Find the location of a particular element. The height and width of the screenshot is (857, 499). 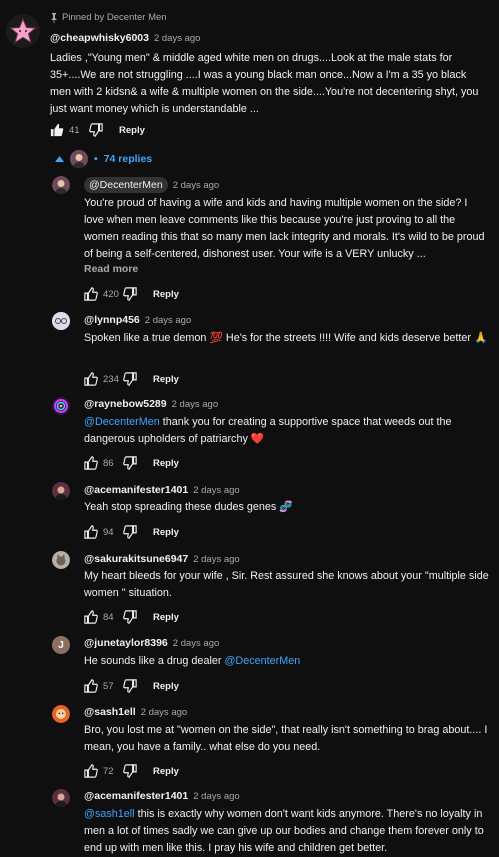

face-avatar-icon is located at coordinates (61, 714).